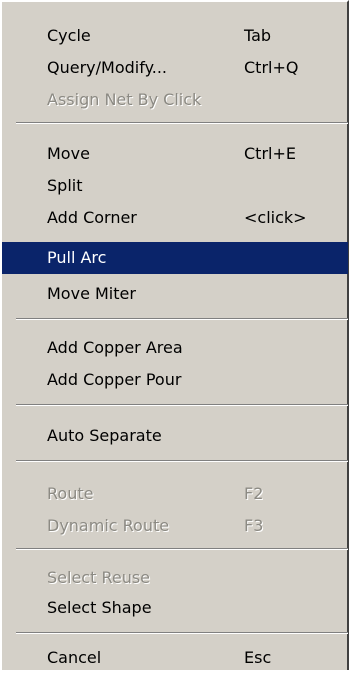 The height and width of the screenshot is (674, 349). What do you see at coordinates (181, 494) in the screenshot?
I see `menu-item-route: Route F2` at bounding box center [181, 494].